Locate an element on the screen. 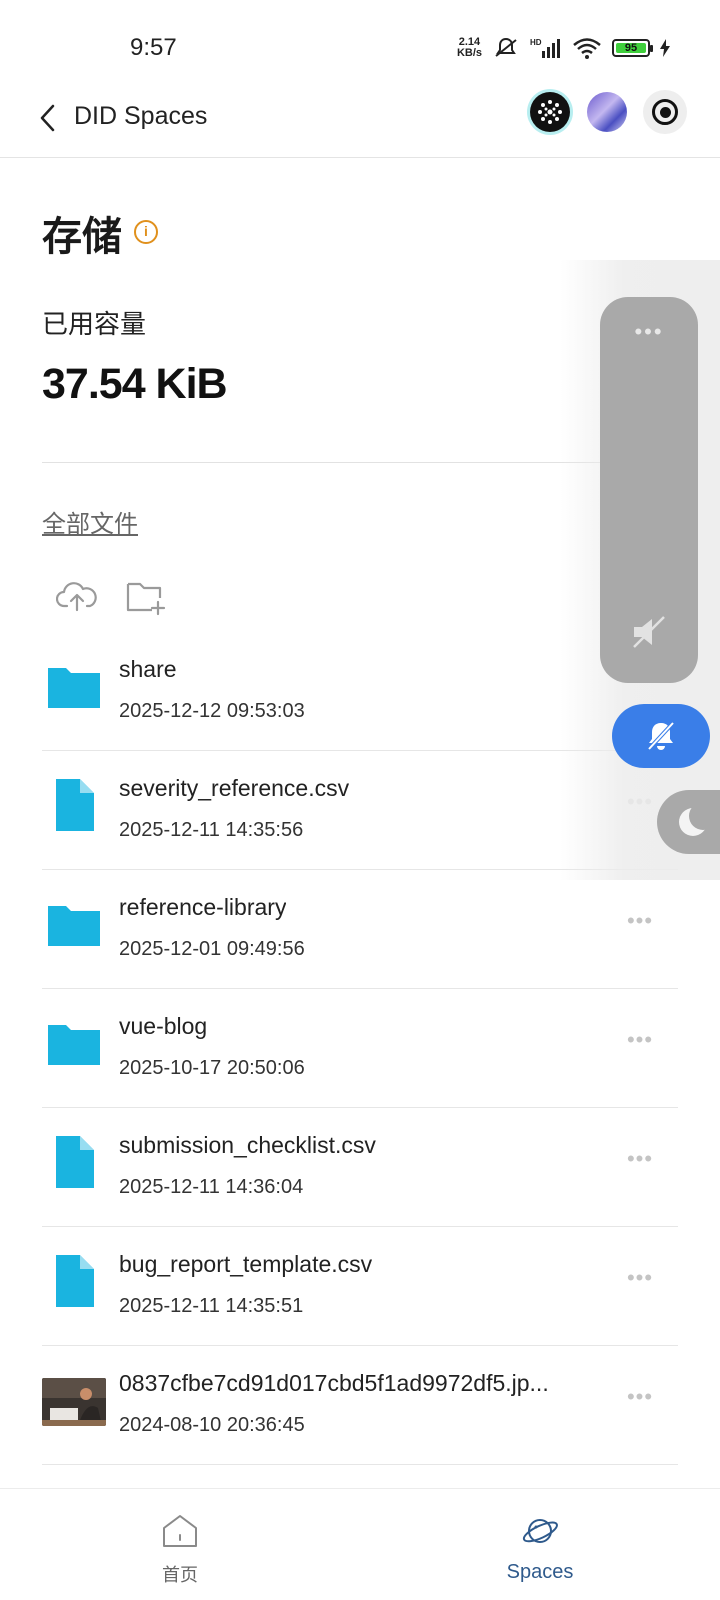 Image resolution: width=720 pixels, height=1600 pixels. used-capacity-label: 已用容量 is located at coordinates (94, 324).